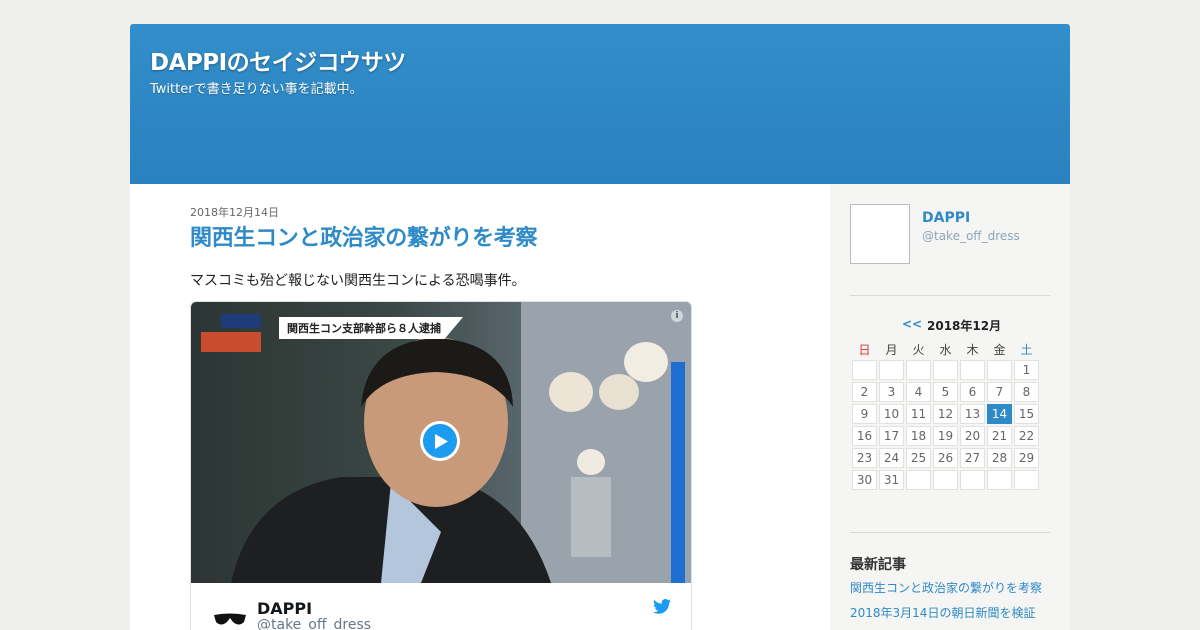  What do you see at coordinates (1026, 349) in the screenshot?
I see `weekday-sat: 土` at bounding box center [1026, 349].